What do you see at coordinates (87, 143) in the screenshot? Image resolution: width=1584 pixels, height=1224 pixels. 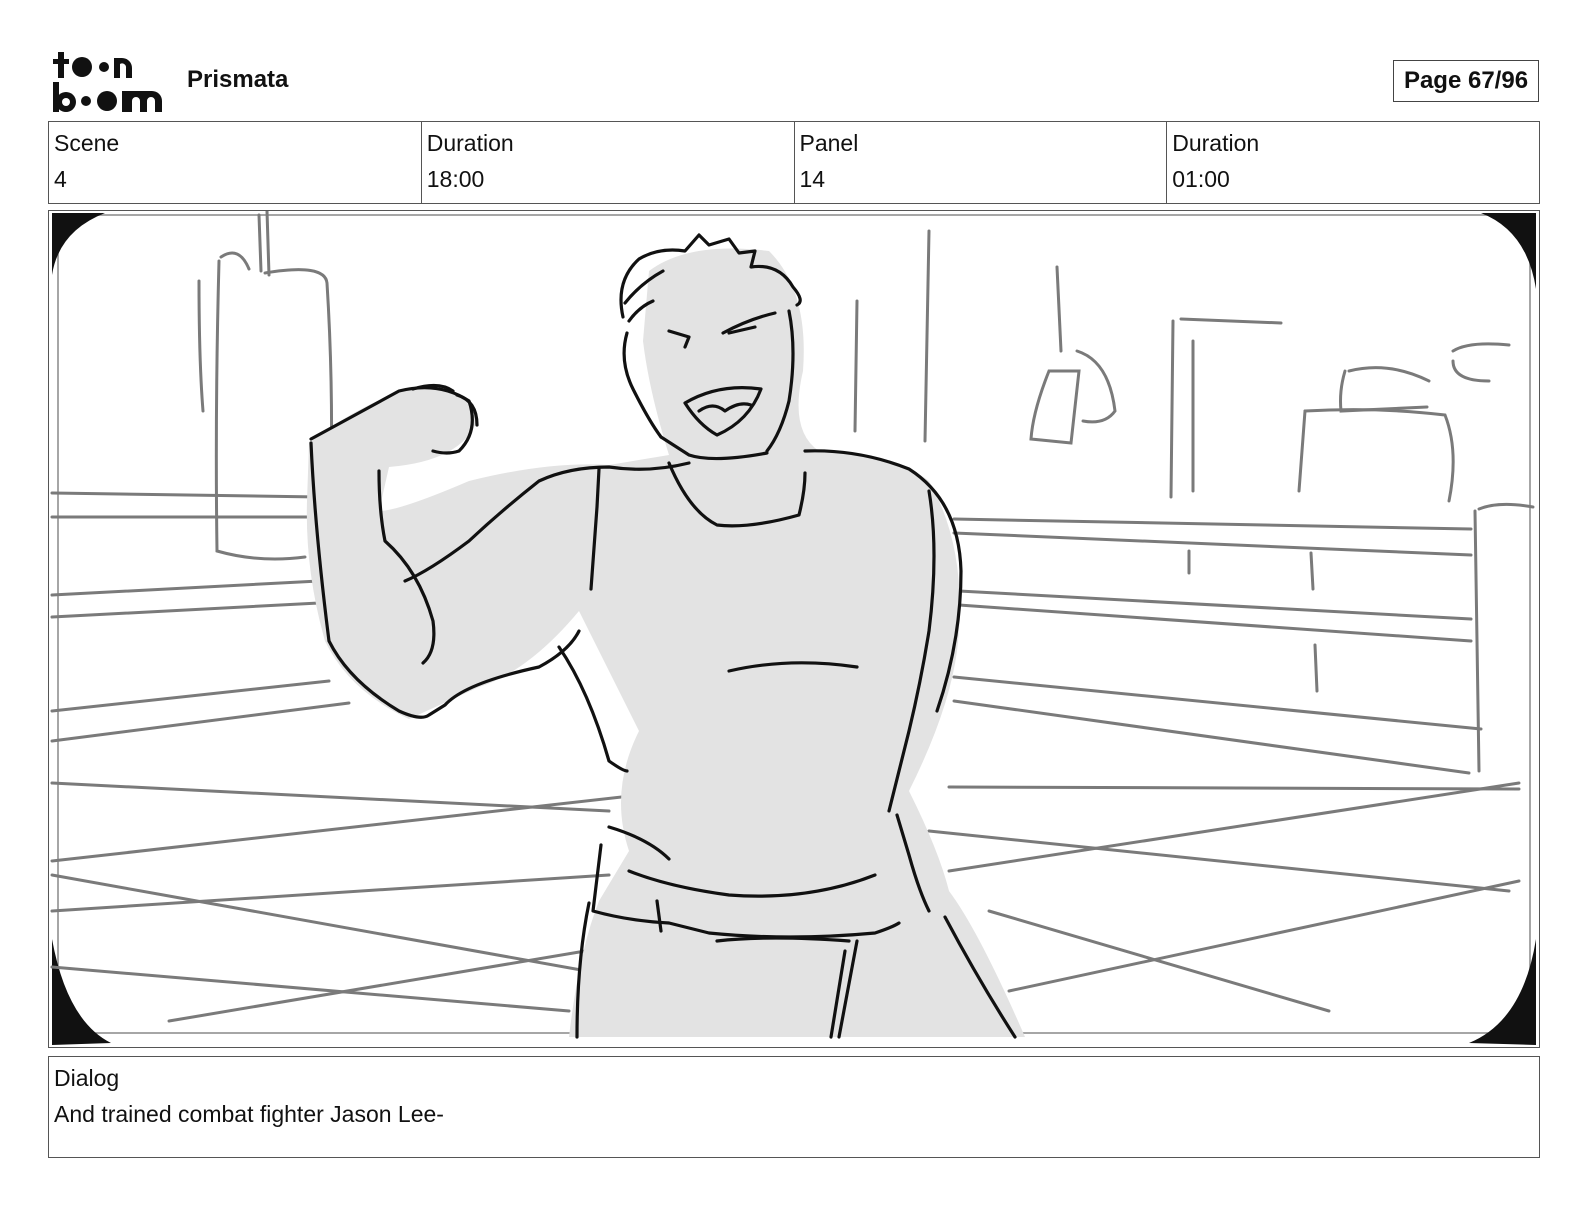 I see `scene-label: Scene` at bounding box center [87, 143].